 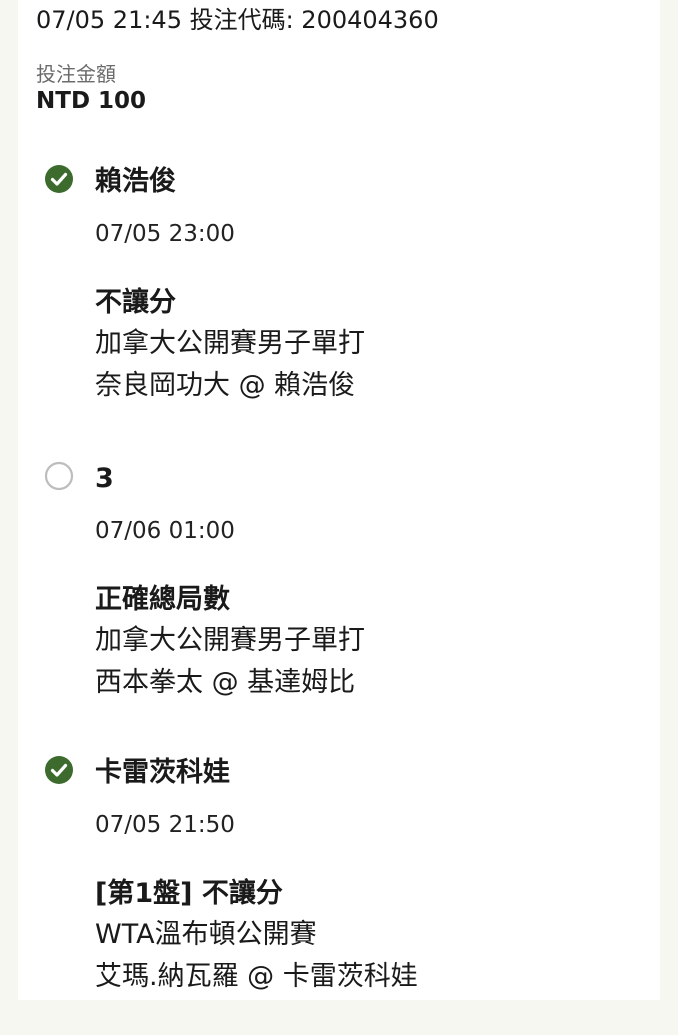 What do you see at coordinates (135, 302) in the screenshot?
I see `market-type: 不讓分` at bounding box center [135, 302].